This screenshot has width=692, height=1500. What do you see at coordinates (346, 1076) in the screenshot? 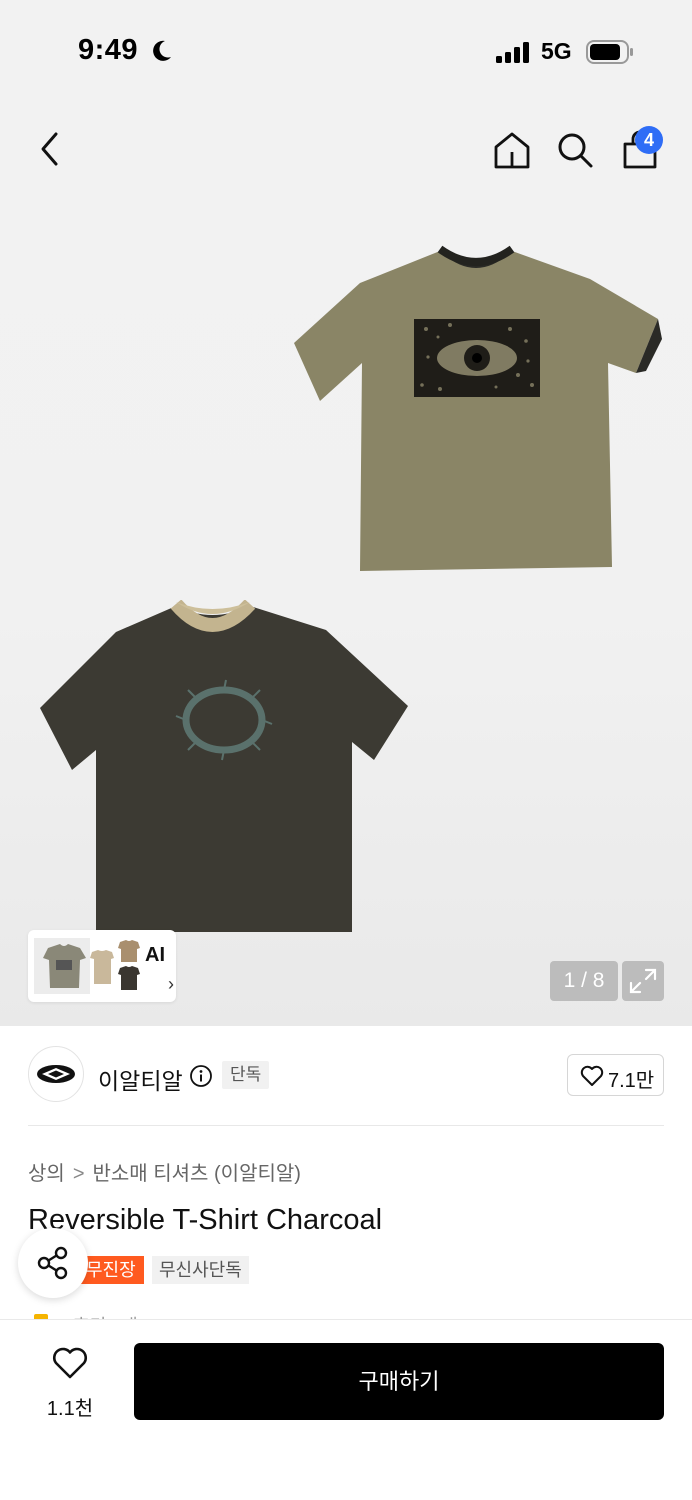
I see `brand-row: 이알티알 단독 7.1만` at bounding box center [346, 1076].